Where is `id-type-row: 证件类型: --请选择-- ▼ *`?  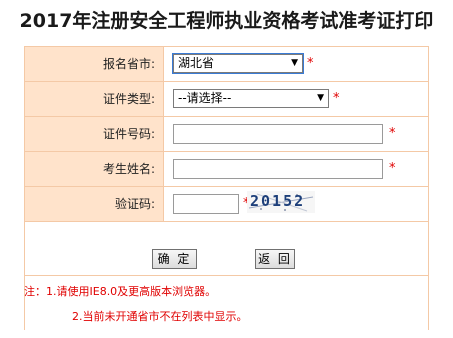 id-type-row: 证件类型: --请选择-- ▼ * is located at coordinates (226, 98).